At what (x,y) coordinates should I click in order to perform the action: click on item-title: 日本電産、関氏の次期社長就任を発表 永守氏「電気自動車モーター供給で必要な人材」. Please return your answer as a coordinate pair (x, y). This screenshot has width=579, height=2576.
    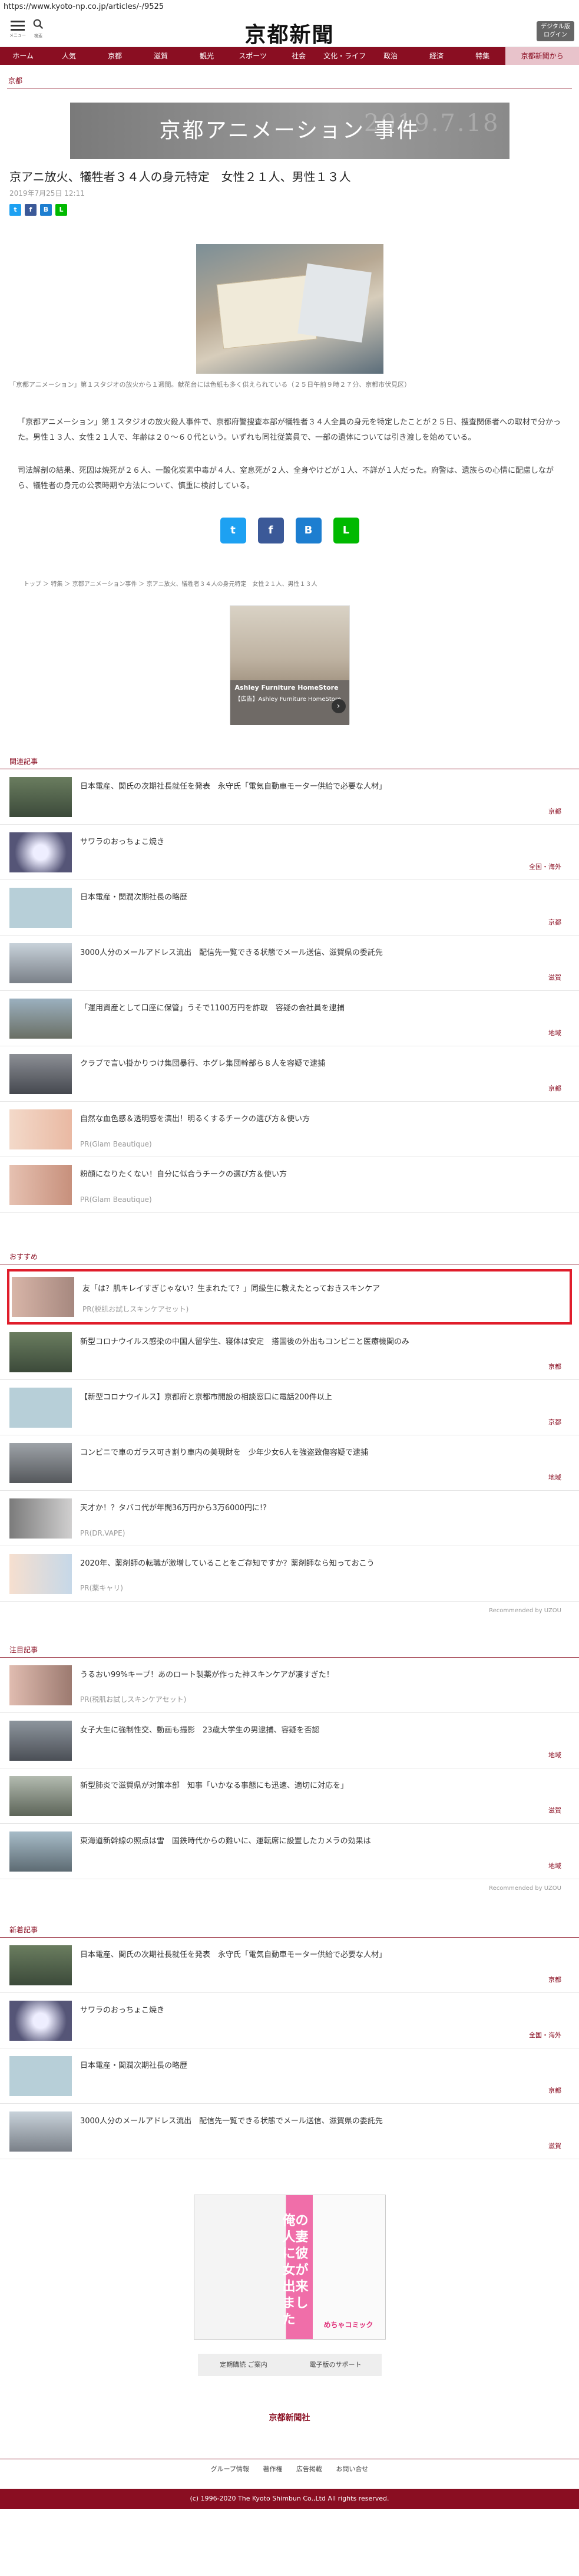
    Looking at the image, I should click on (320, 785).